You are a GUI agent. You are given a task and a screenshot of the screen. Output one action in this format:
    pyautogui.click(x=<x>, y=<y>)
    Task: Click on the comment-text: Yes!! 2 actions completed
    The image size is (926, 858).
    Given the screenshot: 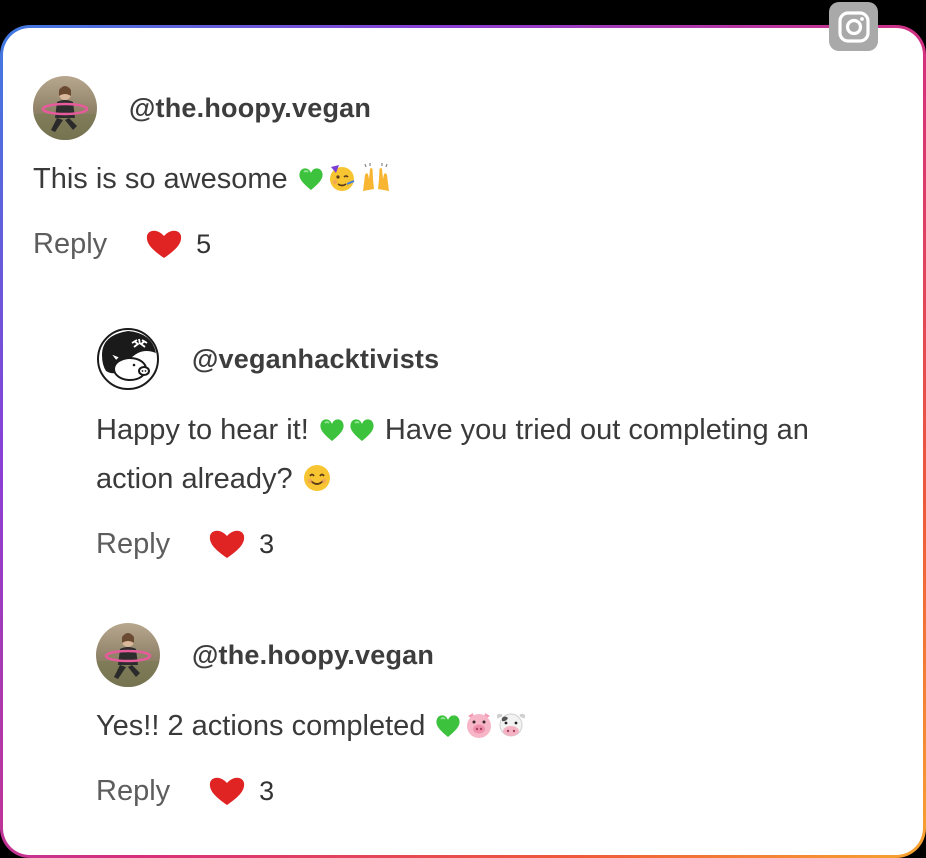 What is the action you would take?
    pyautogui.click(x=491, y=728)
    